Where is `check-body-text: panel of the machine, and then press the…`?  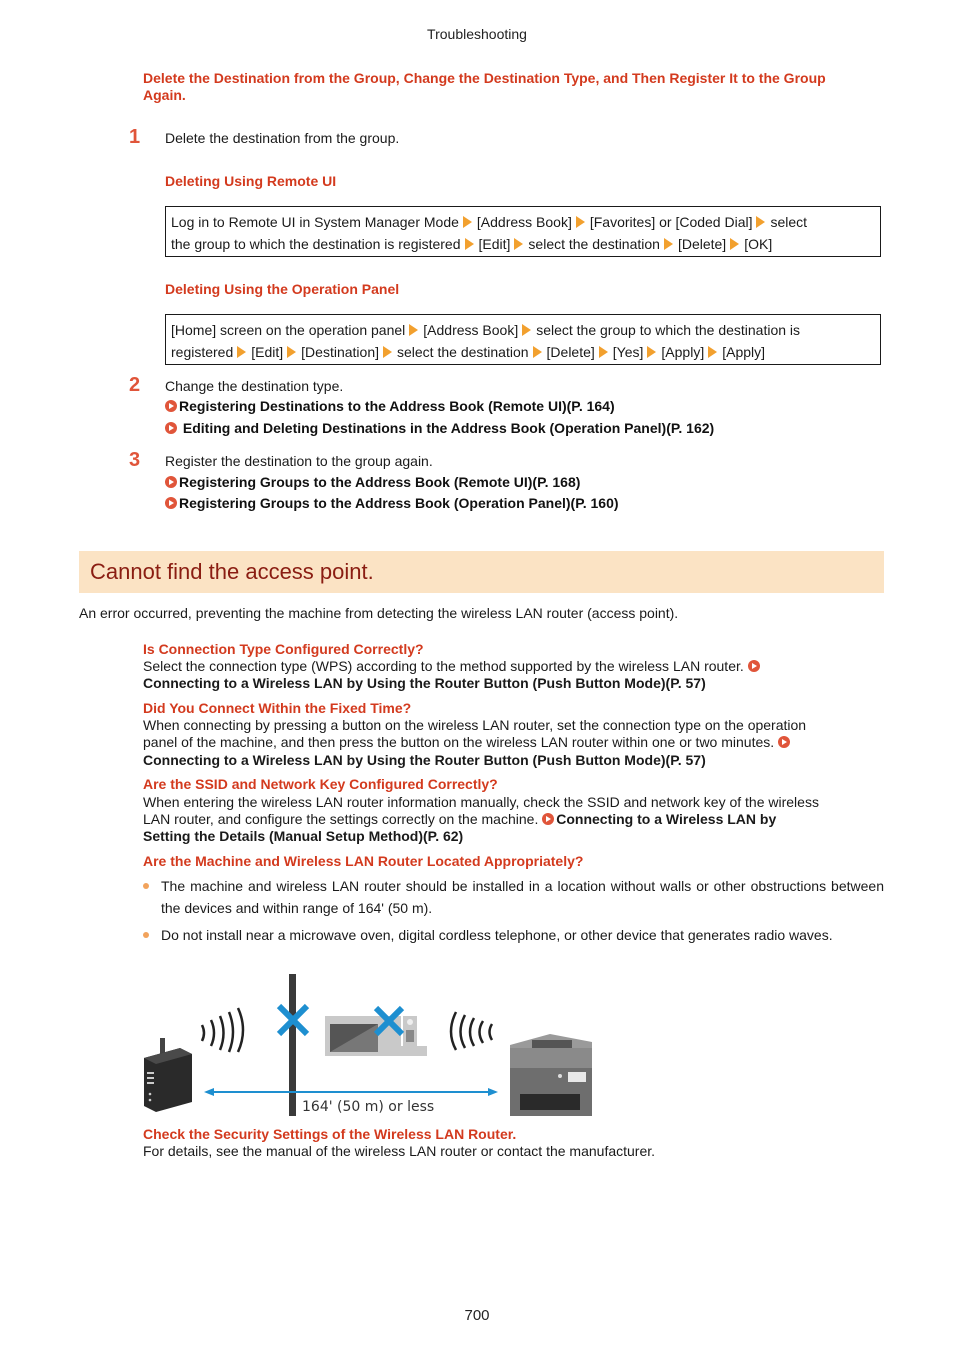
check-body-text: panel of the machine, and then press the… is located at coordinates (459, 742).